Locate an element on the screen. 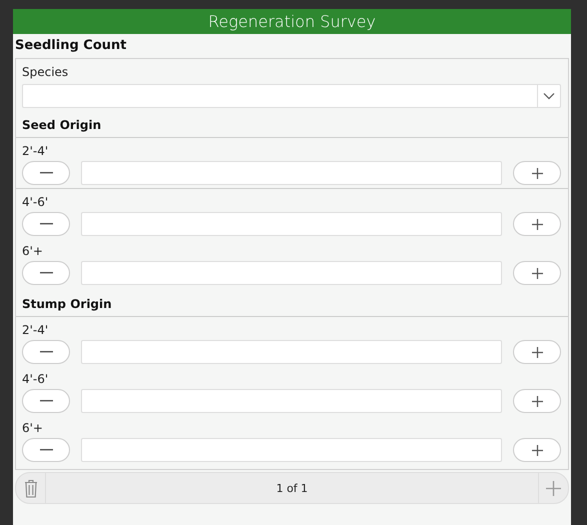 Image resolution: width=587 pixels, height=525 pixels. group-title: Seed Origin is located at coordinates (292, 123).